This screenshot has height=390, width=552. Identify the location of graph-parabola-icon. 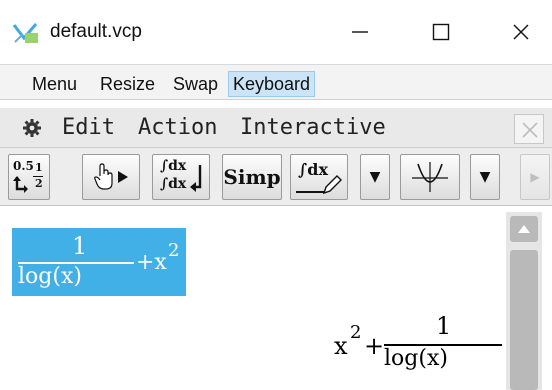
(430, 177).